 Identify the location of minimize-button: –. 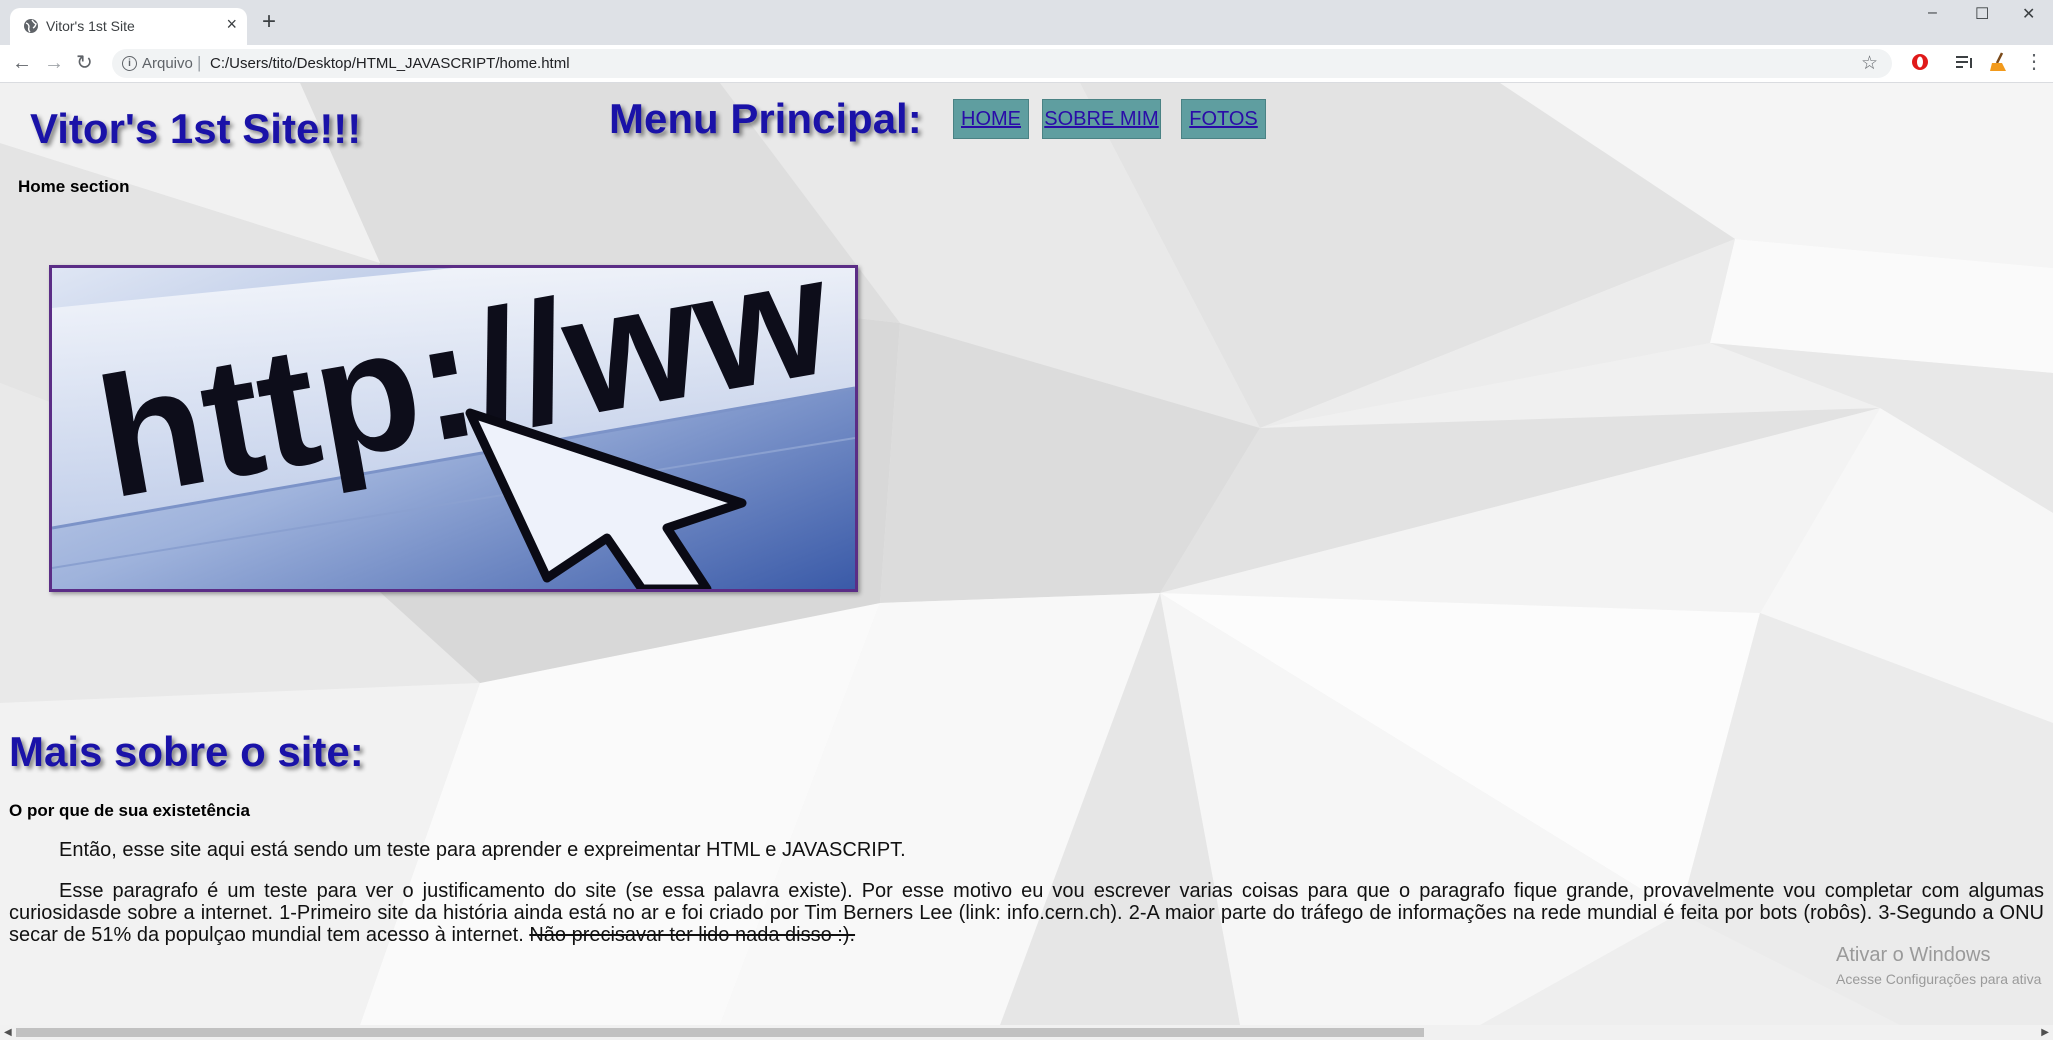
(1932, 13).